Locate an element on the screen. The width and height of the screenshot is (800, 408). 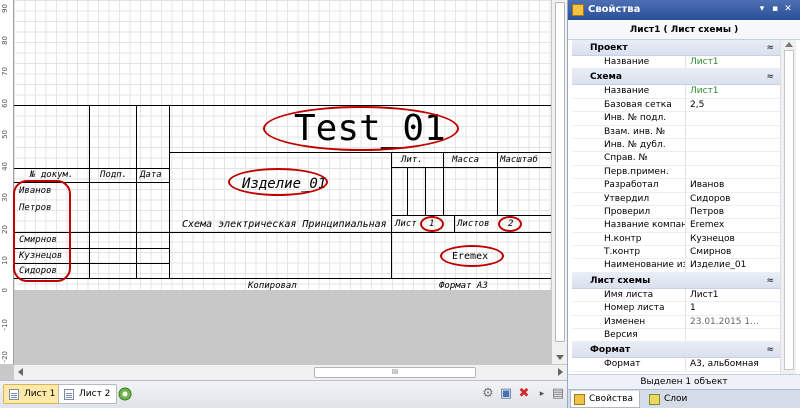
scroll-down-icon is located at coordinates (560, 357).